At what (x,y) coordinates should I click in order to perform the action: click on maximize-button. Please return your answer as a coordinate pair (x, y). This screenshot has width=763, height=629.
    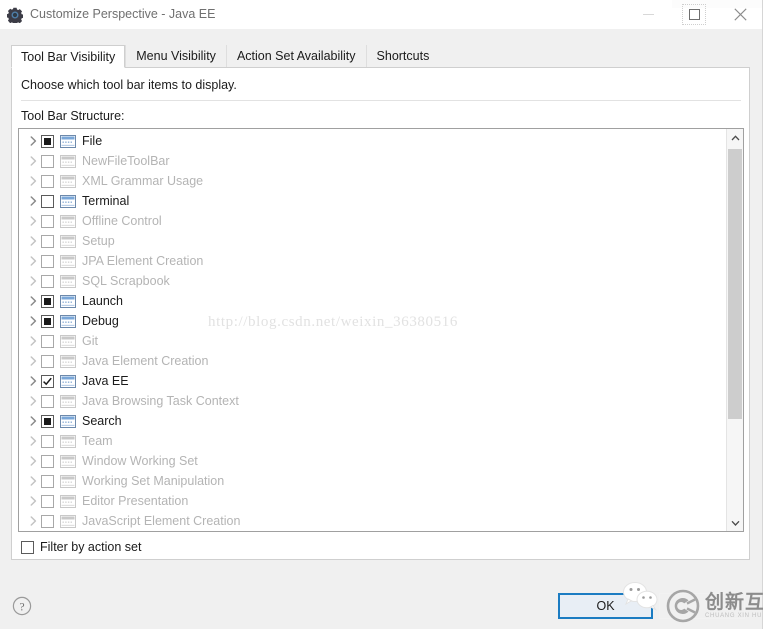
    Looking at the image, I should click on (694, 14).